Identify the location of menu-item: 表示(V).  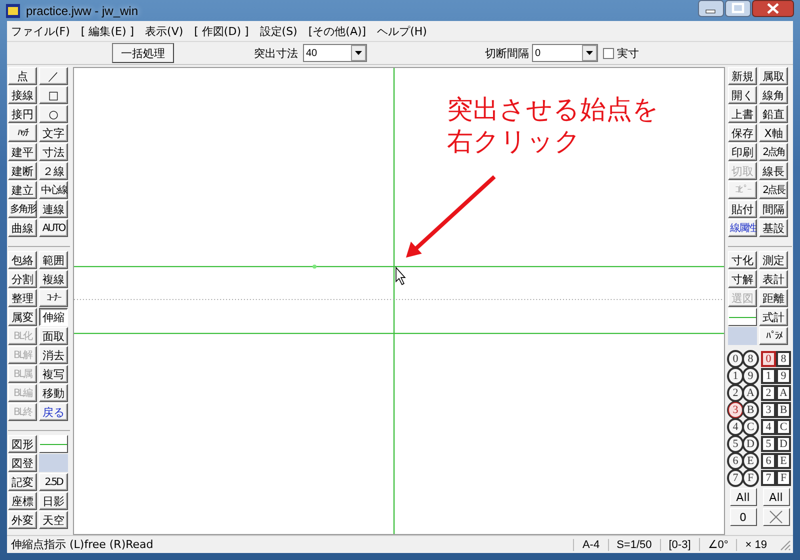
(164, 31).